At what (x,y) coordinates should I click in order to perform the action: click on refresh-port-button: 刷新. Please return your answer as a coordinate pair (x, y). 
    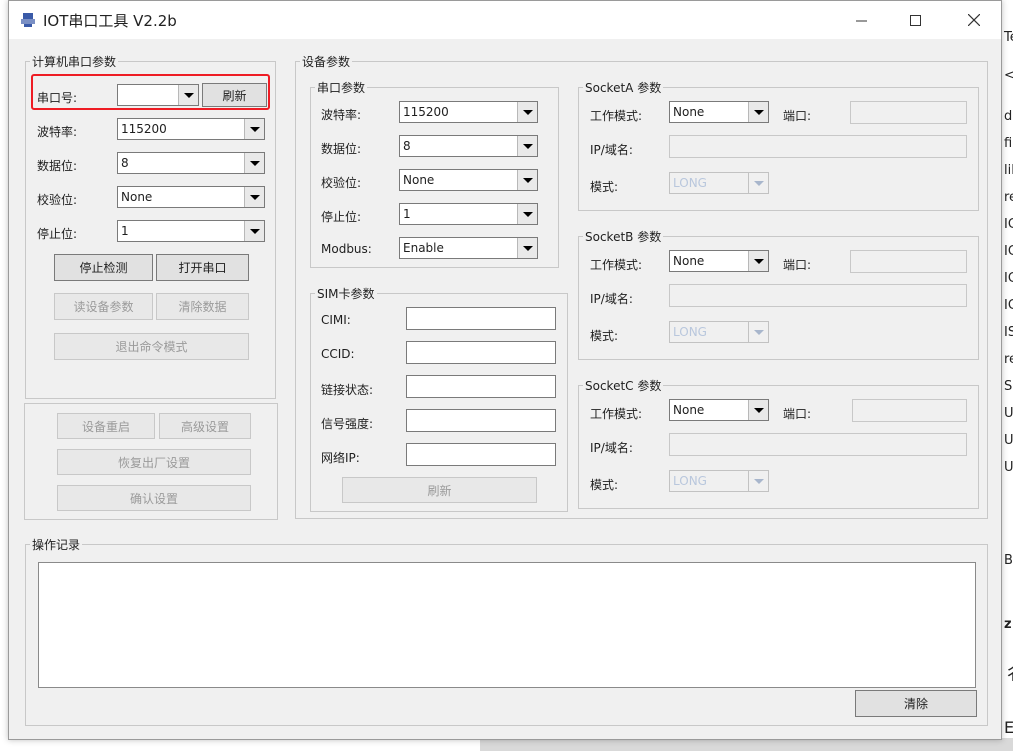
    Looking at the image, I should click on (234, 95).